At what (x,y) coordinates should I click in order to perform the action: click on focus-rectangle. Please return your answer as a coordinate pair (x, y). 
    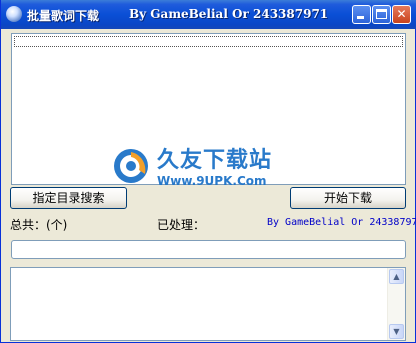
    Looking at the image, I should click on (208, 41).